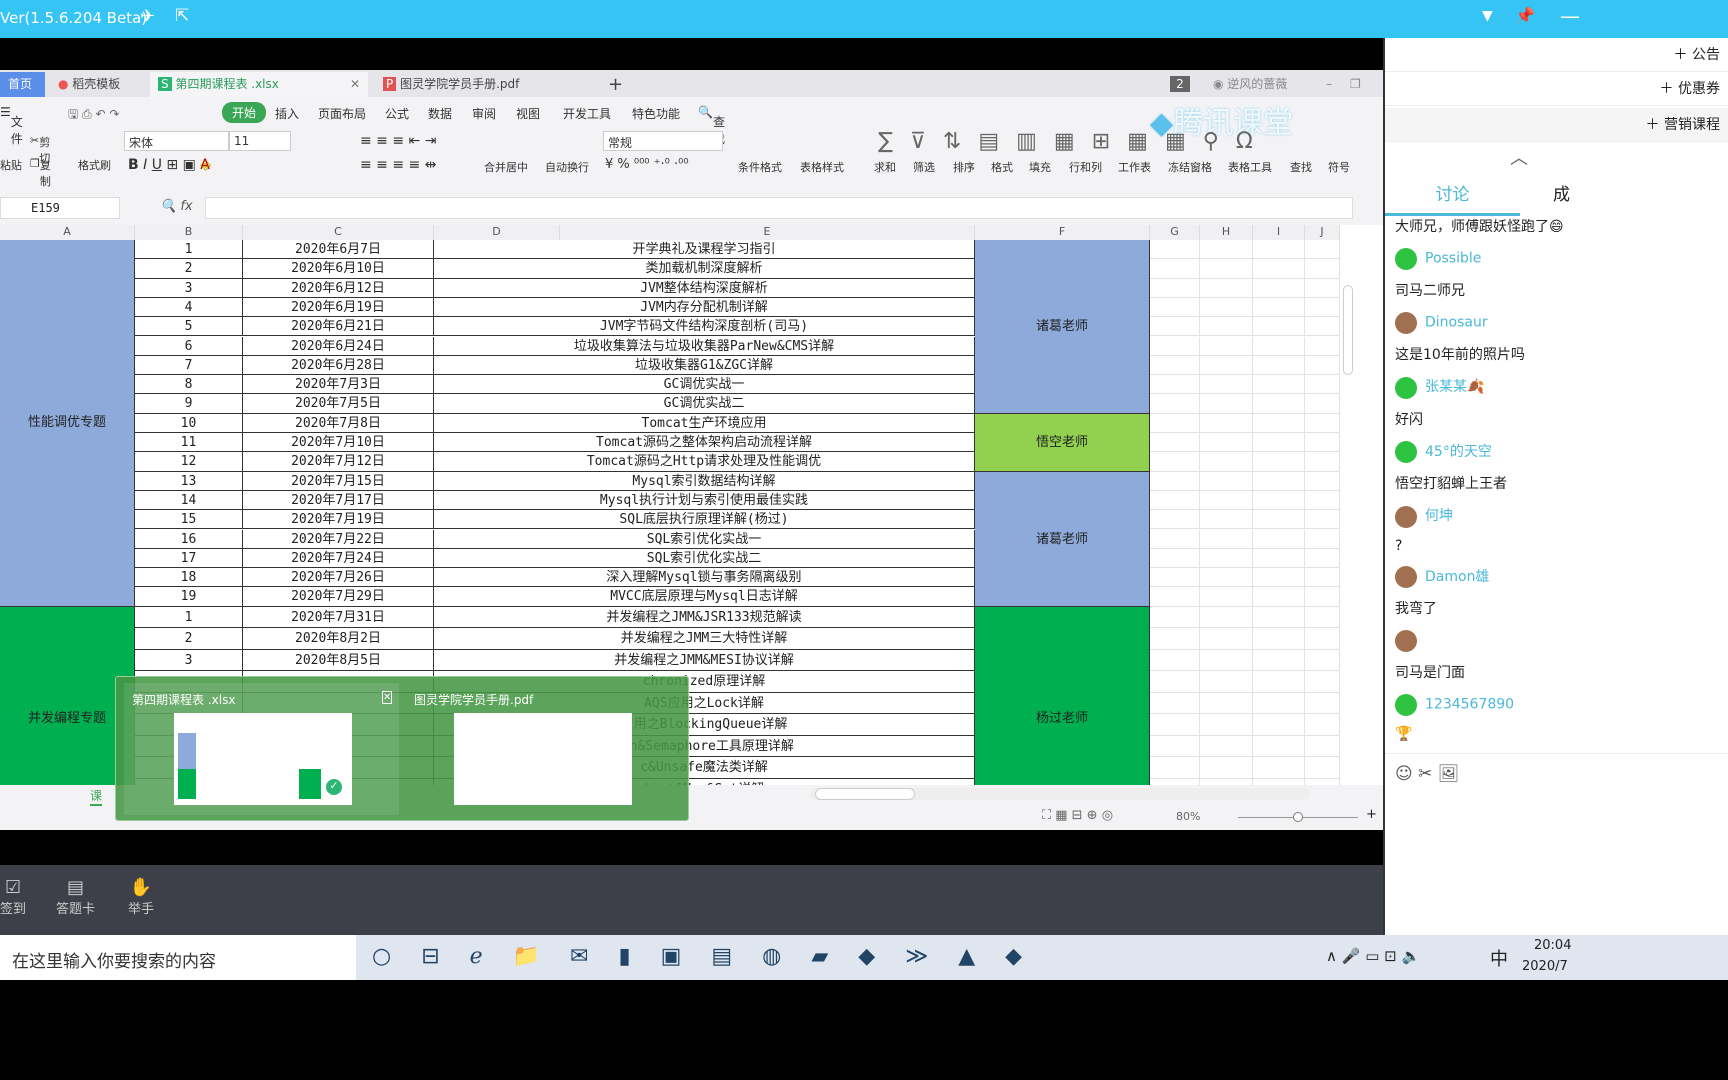 This screenshot has height=1080, width=1728. What do you see at coordinates (704, 597) in the screenshot?
I see `cell-topic: MVCC底层原理与Mysql日志详解` at bounding box center [704, 597].